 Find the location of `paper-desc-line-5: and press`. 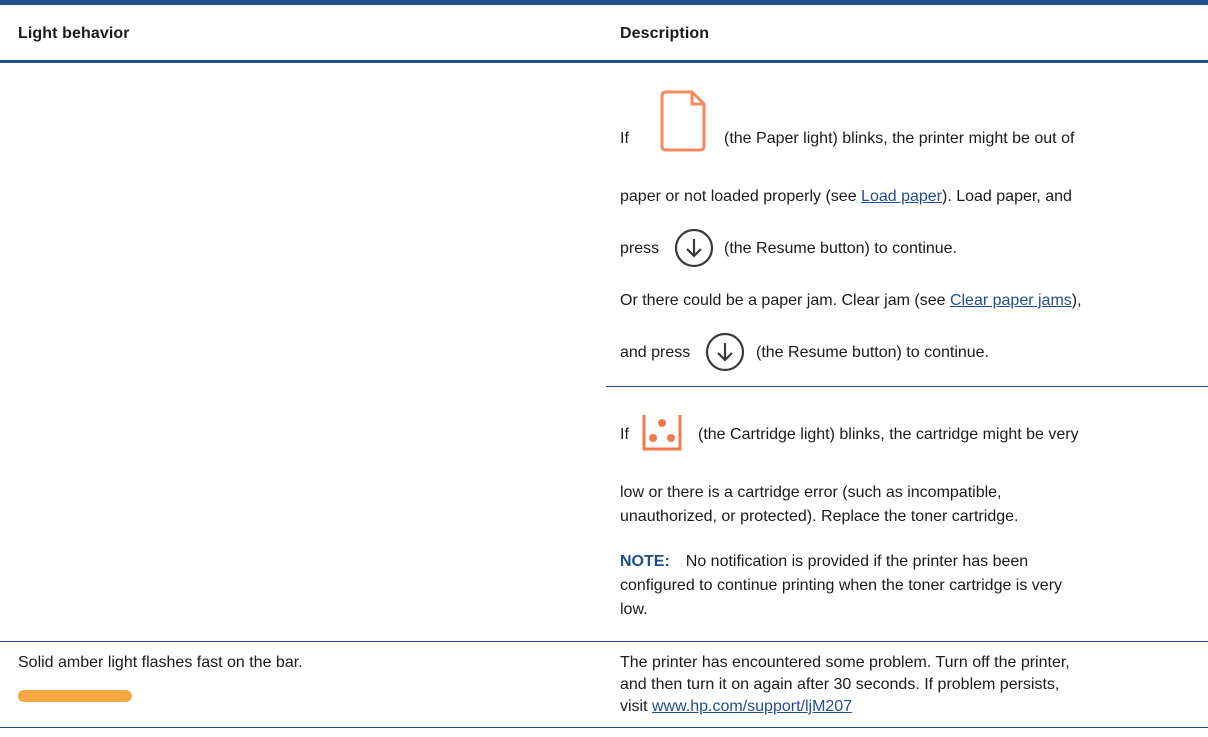

paper-desc-line-5: and press is located at coordinates (655, 353).